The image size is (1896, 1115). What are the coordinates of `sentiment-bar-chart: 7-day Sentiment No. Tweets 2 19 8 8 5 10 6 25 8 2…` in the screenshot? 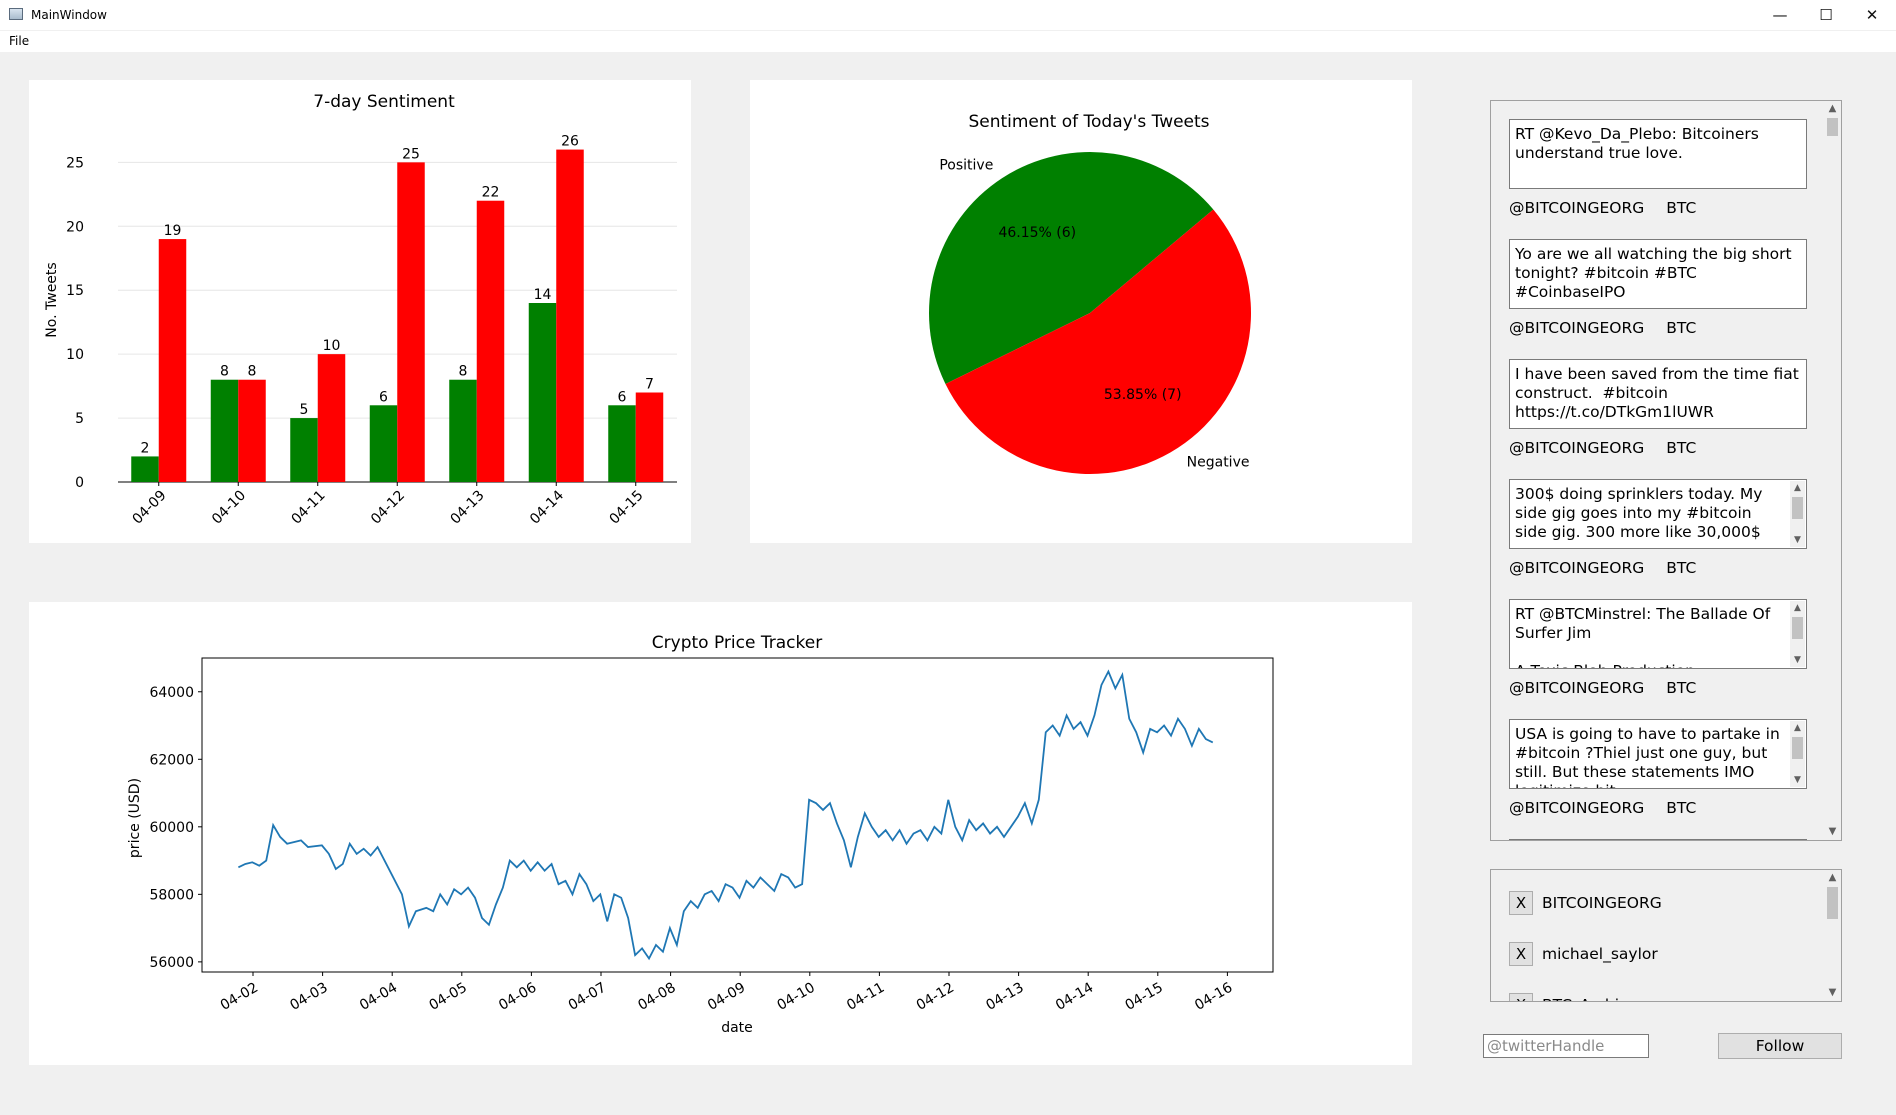 It's located at (360, 310).